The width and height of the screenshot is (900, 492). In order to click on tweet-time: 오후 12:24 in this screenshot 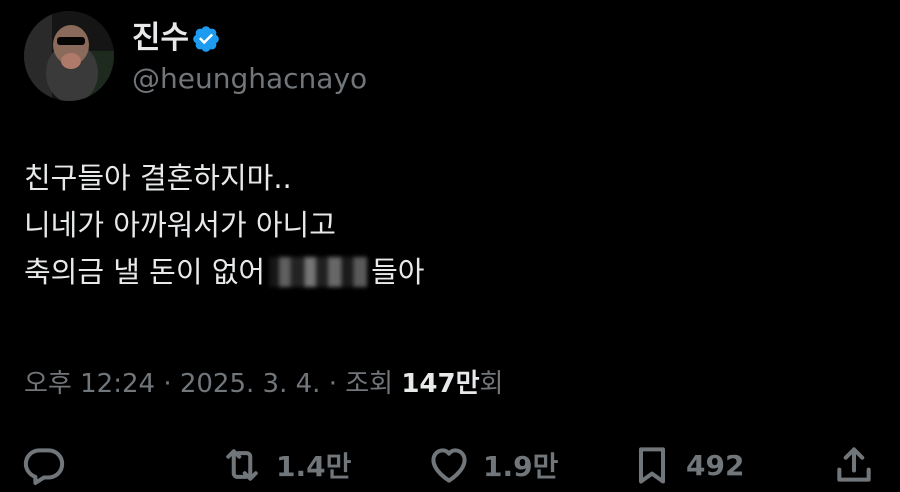, I will do `click(89, 384)`.